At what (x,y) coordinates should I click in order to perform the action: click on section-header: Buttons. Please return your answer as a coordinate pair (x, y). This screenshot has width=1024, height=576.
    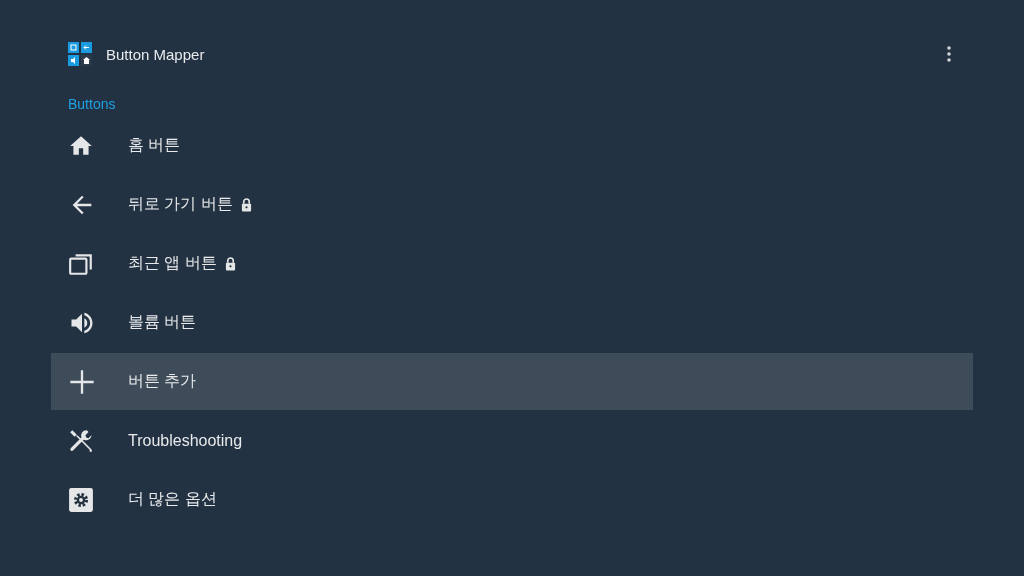
    Looking at the image, I should click on (92, 104).